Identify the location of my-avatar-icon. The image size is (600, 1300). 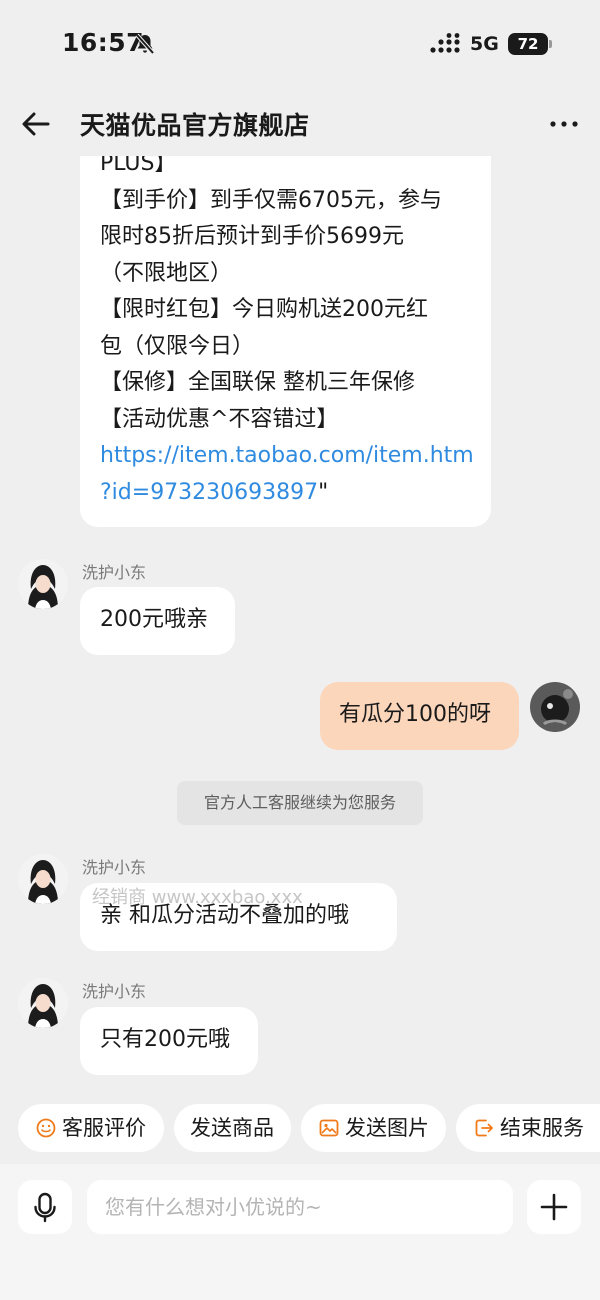
(555, 707).